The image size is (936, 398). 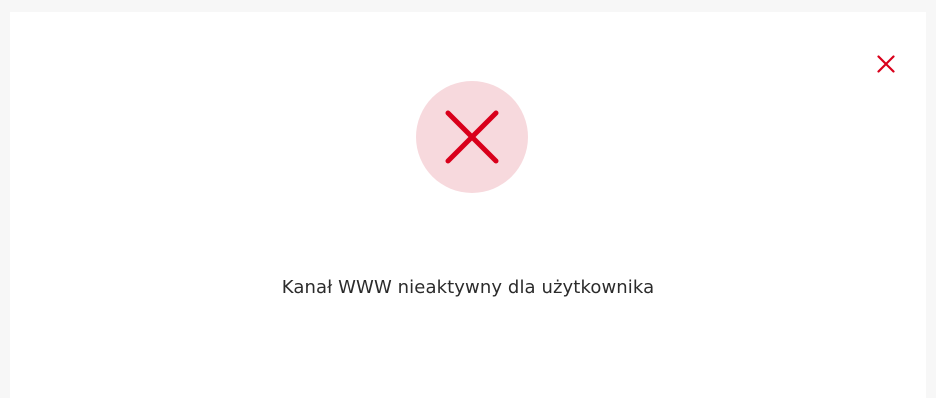 I want to click on close-button, so click(x=886, y=64).